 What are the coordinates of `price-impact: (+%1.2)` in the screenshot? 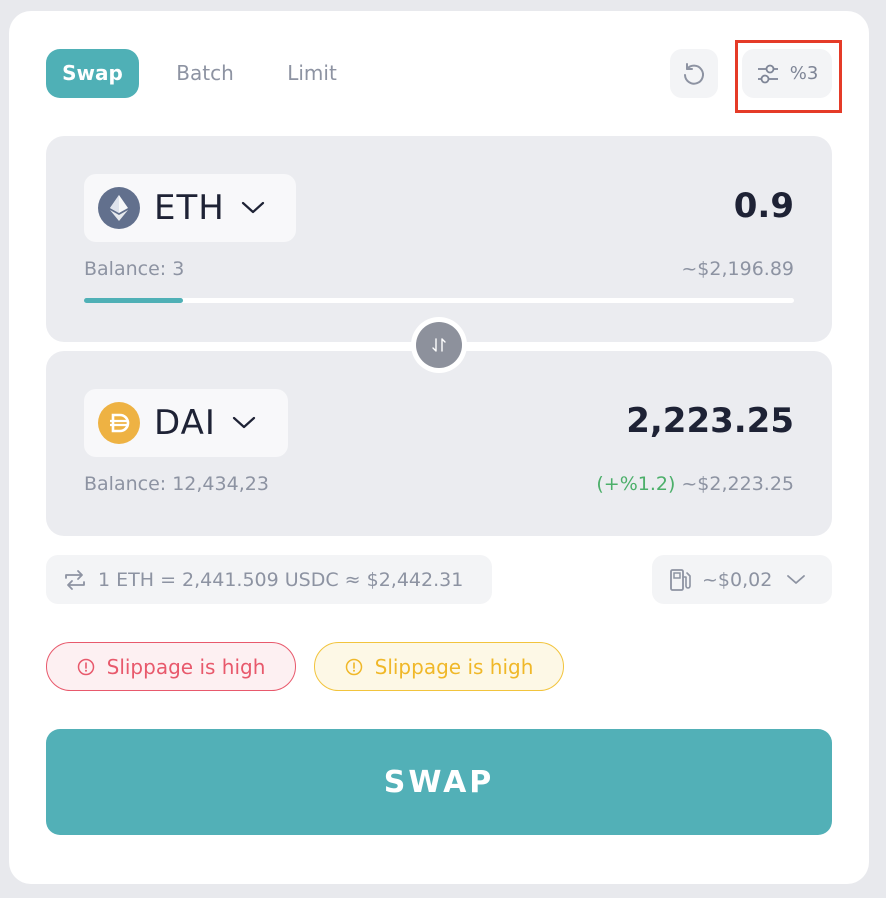 It's located at (636, 484).